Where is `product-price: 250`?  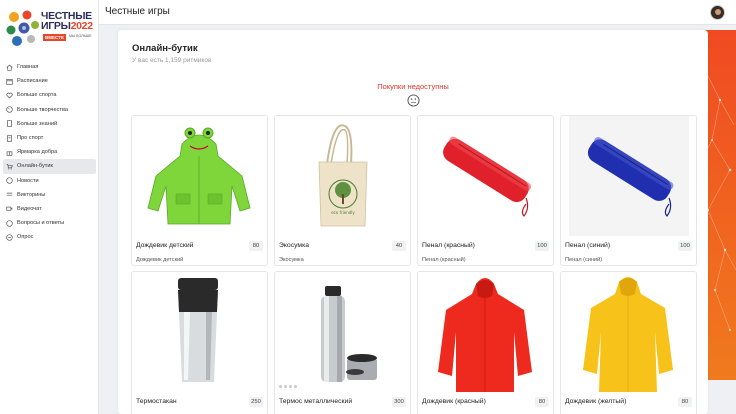 product-price: 250 is located at coordinates (256, 402).